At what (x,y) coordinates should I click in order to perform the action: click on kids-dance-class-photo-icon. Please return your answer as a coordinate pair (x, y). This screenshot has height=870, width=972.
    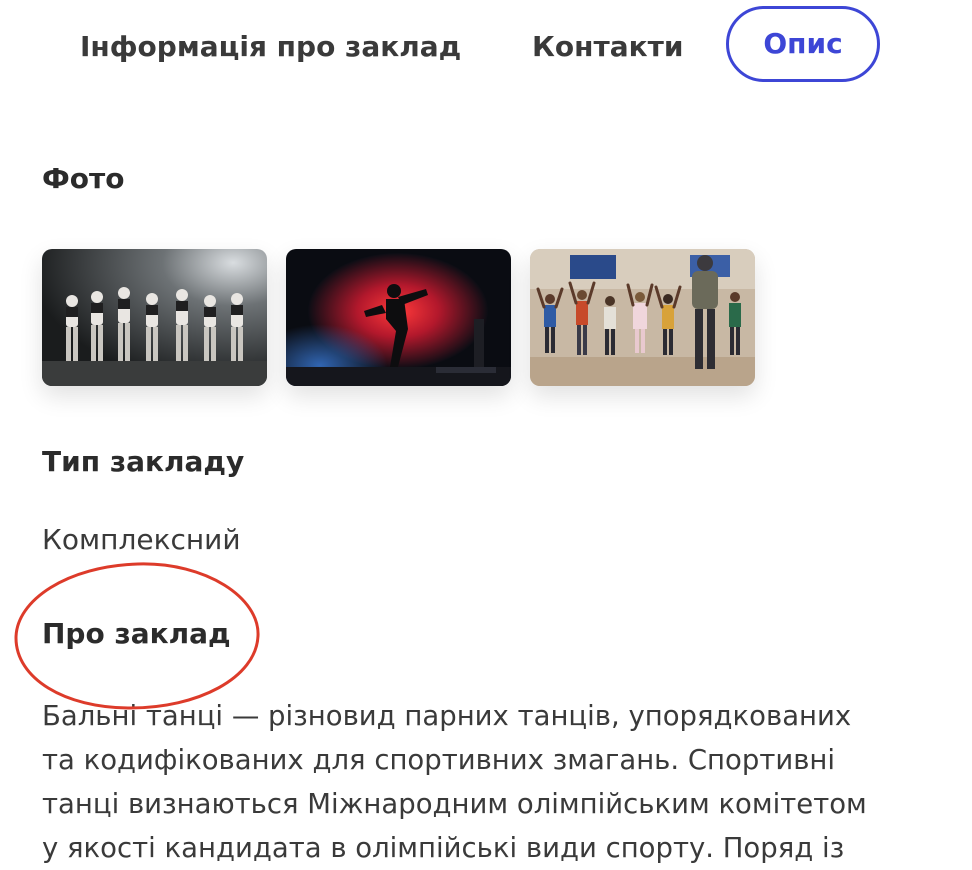
    Looking at the image, I should click on (642, 317).